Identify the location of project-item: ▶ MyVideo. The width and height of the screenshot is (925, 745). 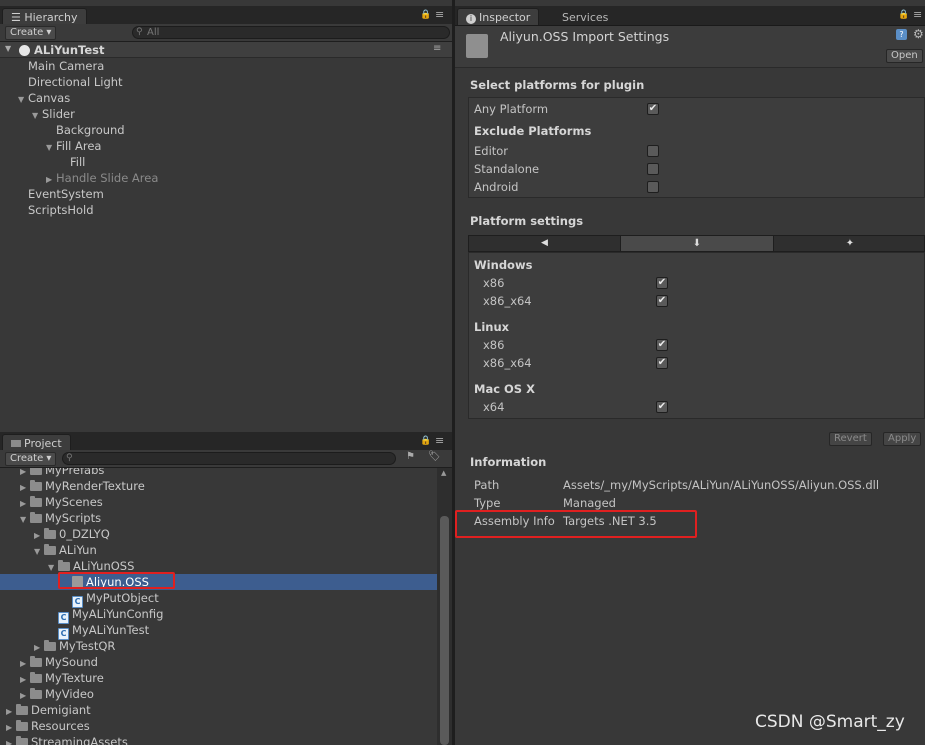
(57, 694).